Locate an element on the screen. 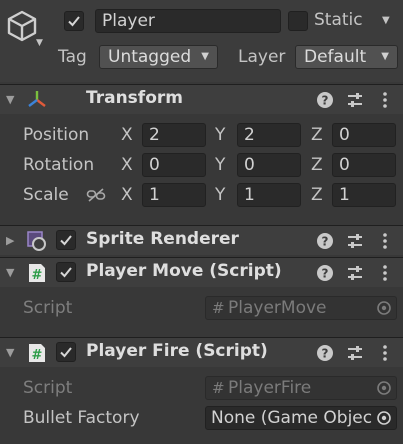 The width and height of the screenshot is (403, 444). scale-z-label: Z is located at coordinates (317, 195).